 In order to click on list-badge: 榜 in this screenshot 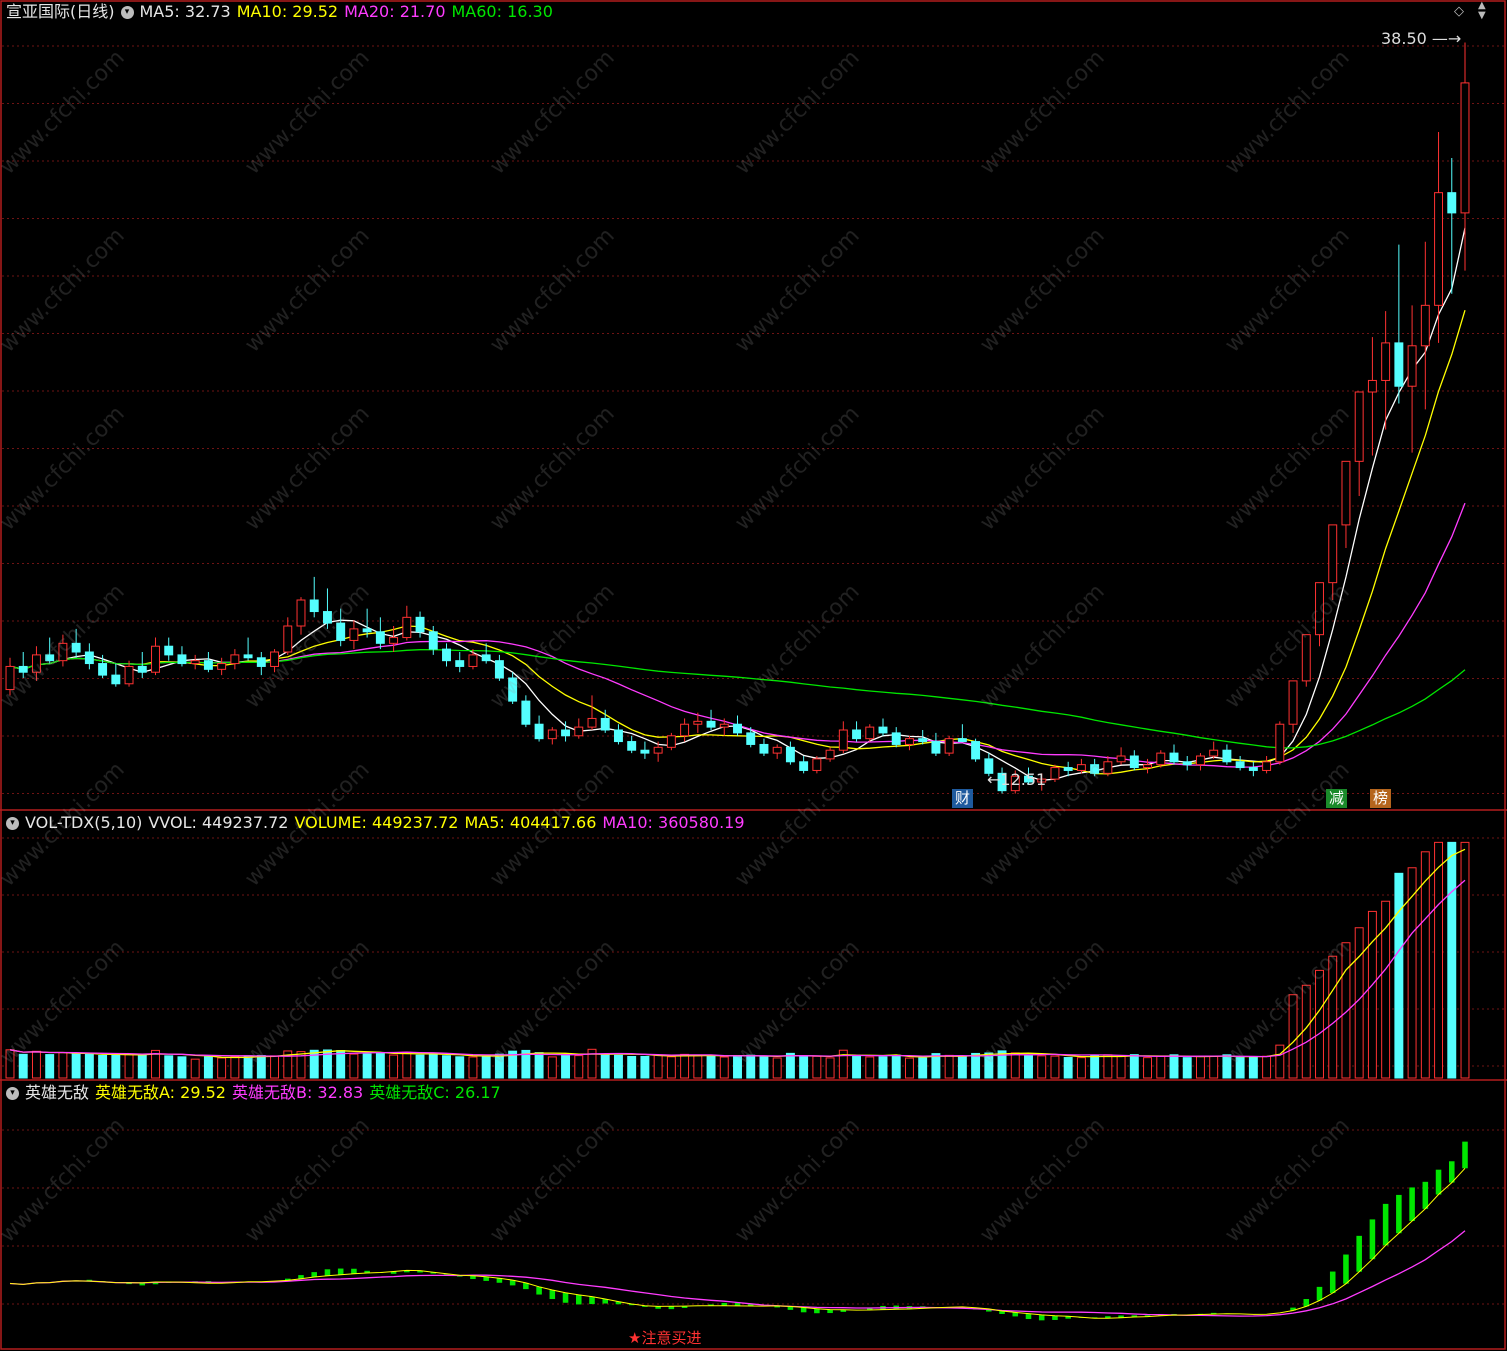, I will do `click(1381, 798)`.